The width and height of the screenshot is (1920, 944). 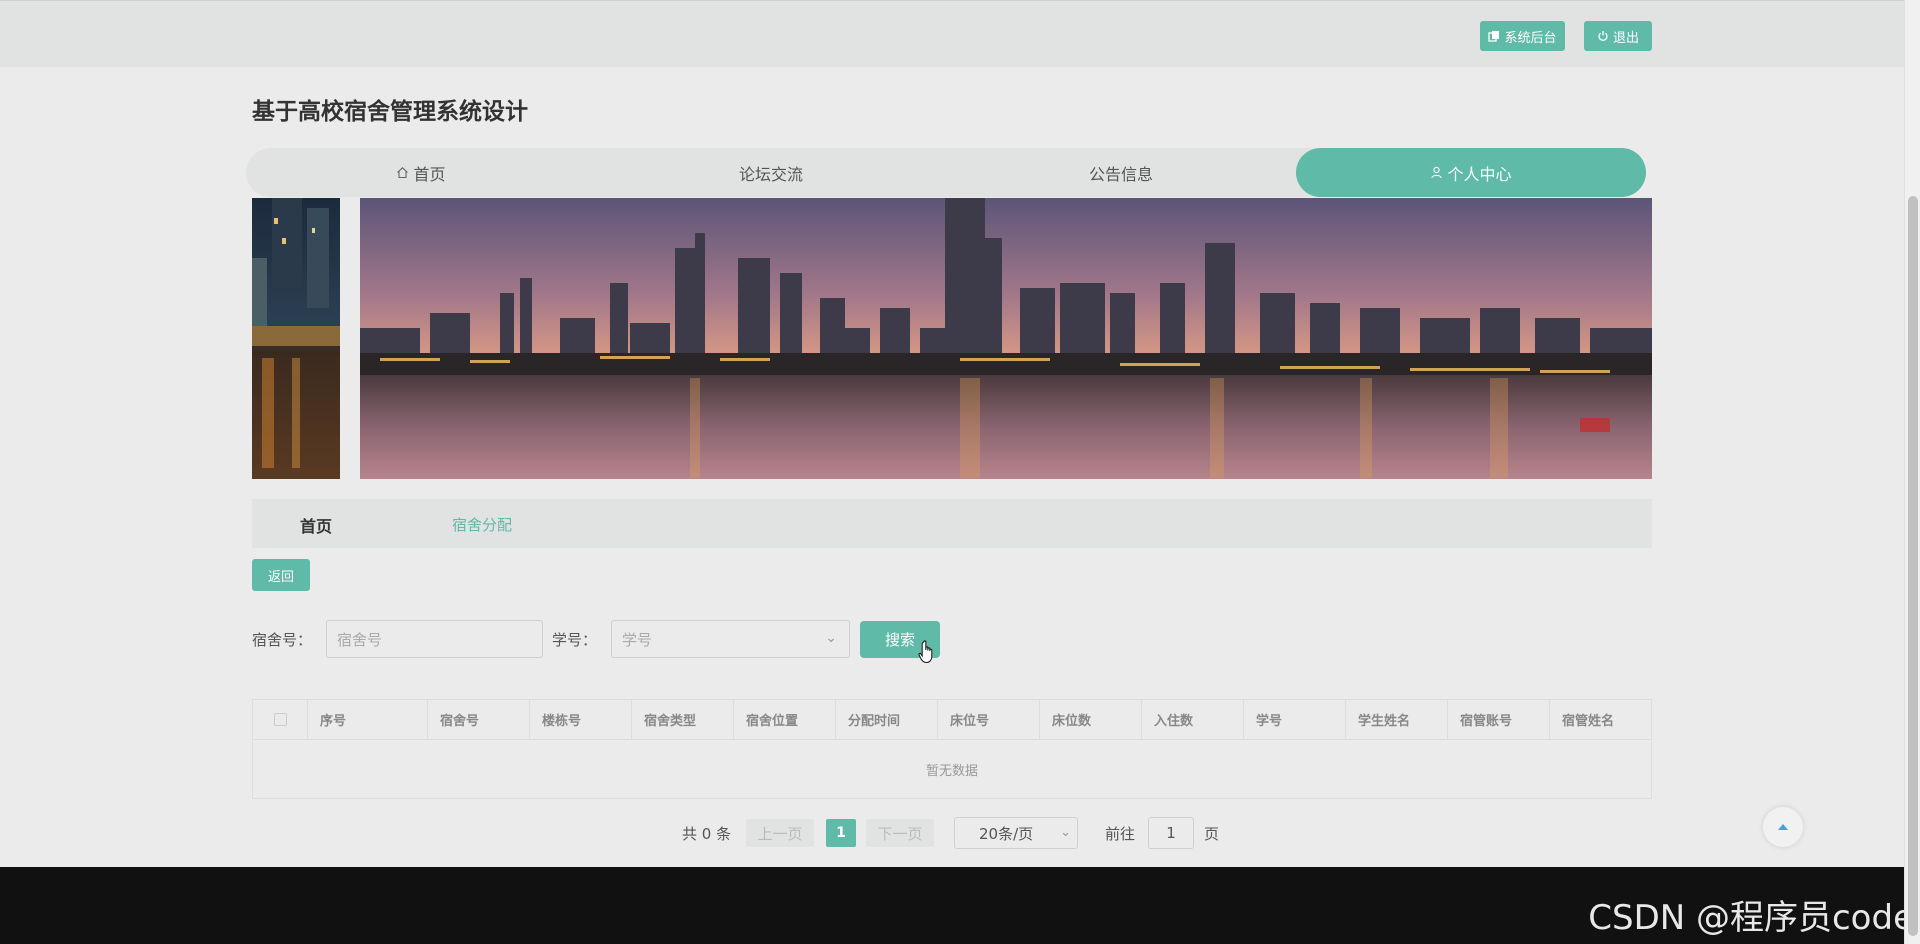 What do you see at coordinates (1494, 36) in the screenshot?
I see `copy-icon` at bounding box center [1494, 36].